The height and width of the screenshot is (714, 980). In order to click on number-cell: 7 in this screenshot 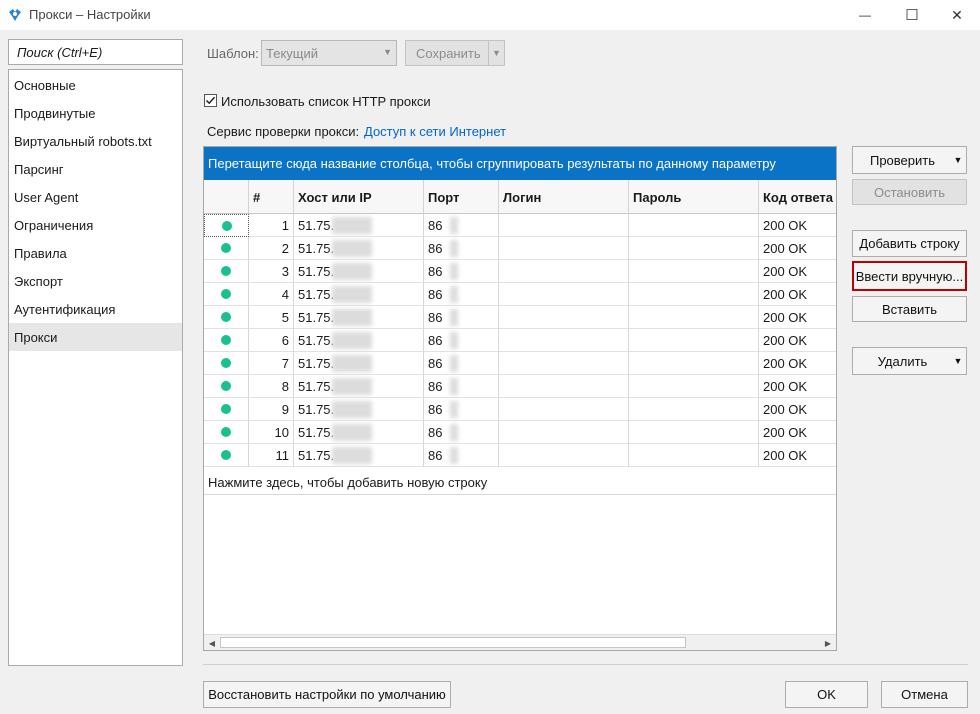, I will do `click(271, 363)`.